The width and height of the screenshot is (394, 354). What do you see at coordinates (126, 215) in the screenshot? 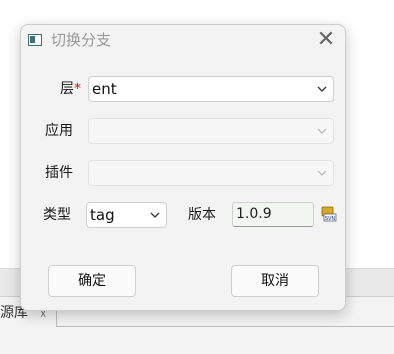
I see `type-select: tag` at bounding box center [126, 215].